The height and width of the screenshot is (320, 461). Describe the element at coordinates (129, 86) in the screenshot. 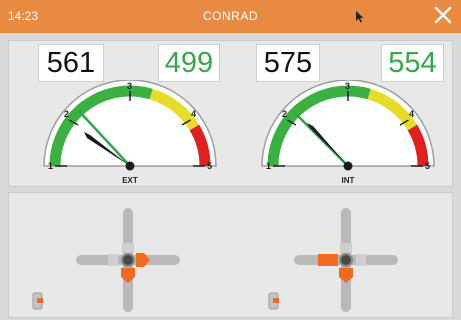

I see `ext-tick-3: 3` at that location.